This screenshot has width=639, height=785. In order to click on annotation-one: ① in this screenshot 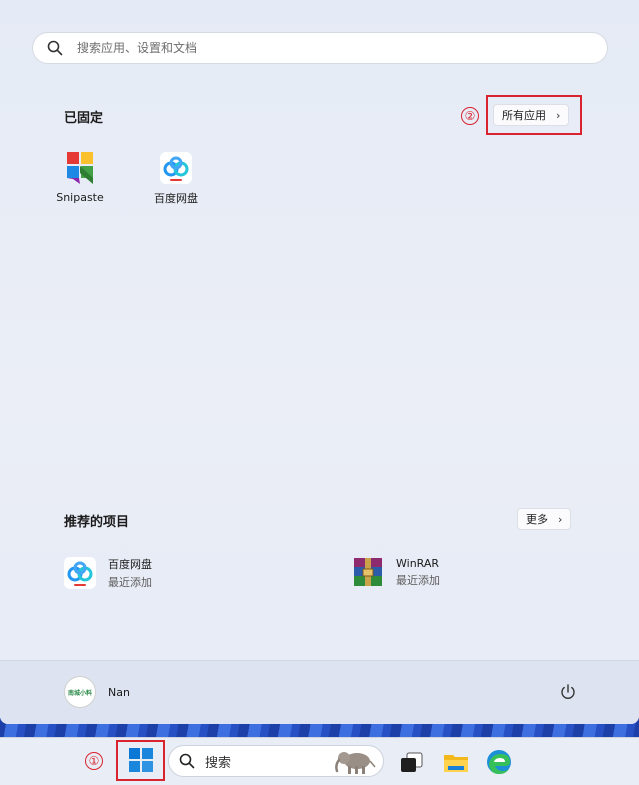, I will do `click(94, 761)`.